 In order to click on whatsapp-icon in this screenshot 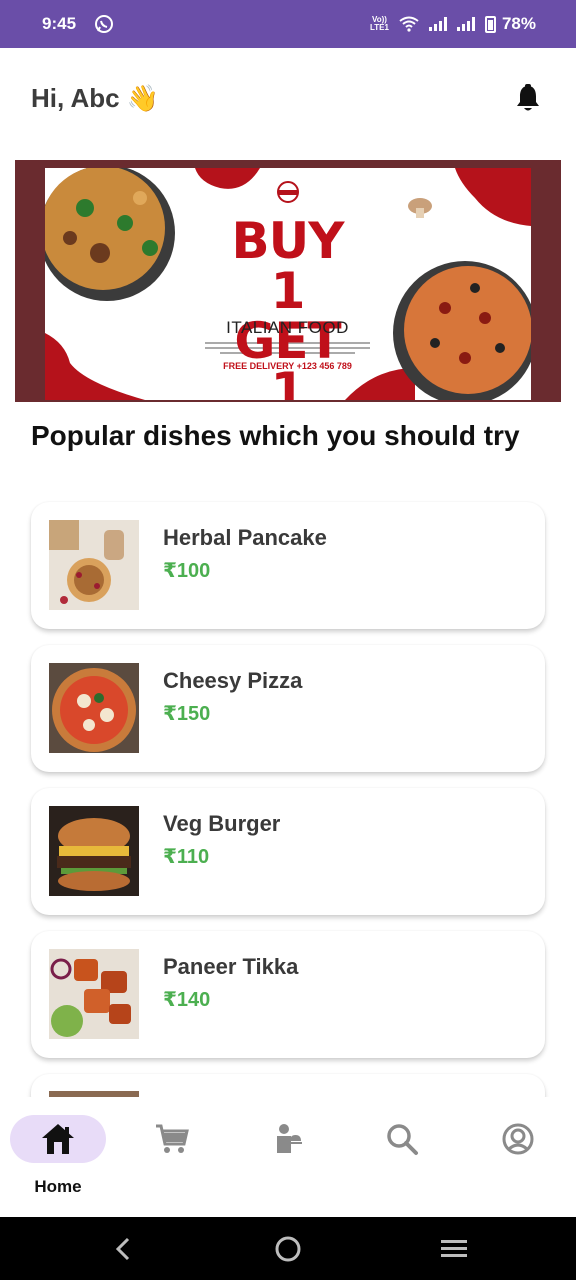, I will do `click(104, 24)`.